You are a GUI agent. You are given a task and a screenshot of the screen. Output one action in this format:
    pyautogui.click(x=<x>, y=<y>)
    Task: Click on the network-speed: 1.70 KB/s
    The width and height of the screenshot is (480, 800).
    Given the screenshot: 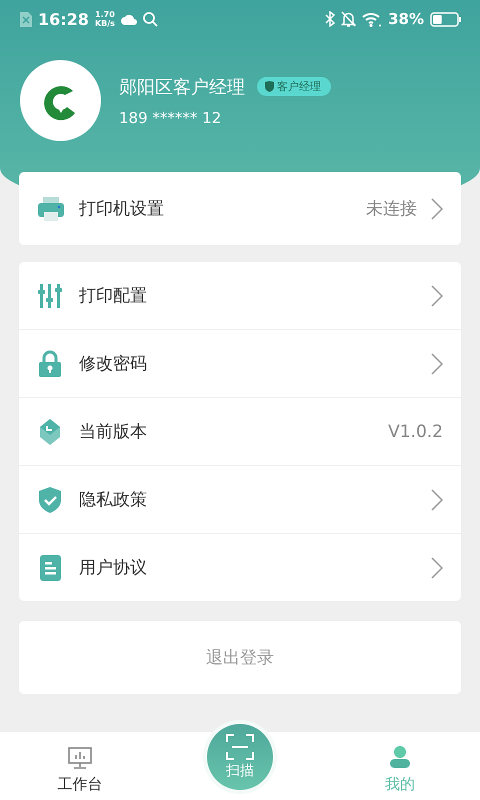 What is the action you would take?
    pyautogui.click(x=104, y=19)
    